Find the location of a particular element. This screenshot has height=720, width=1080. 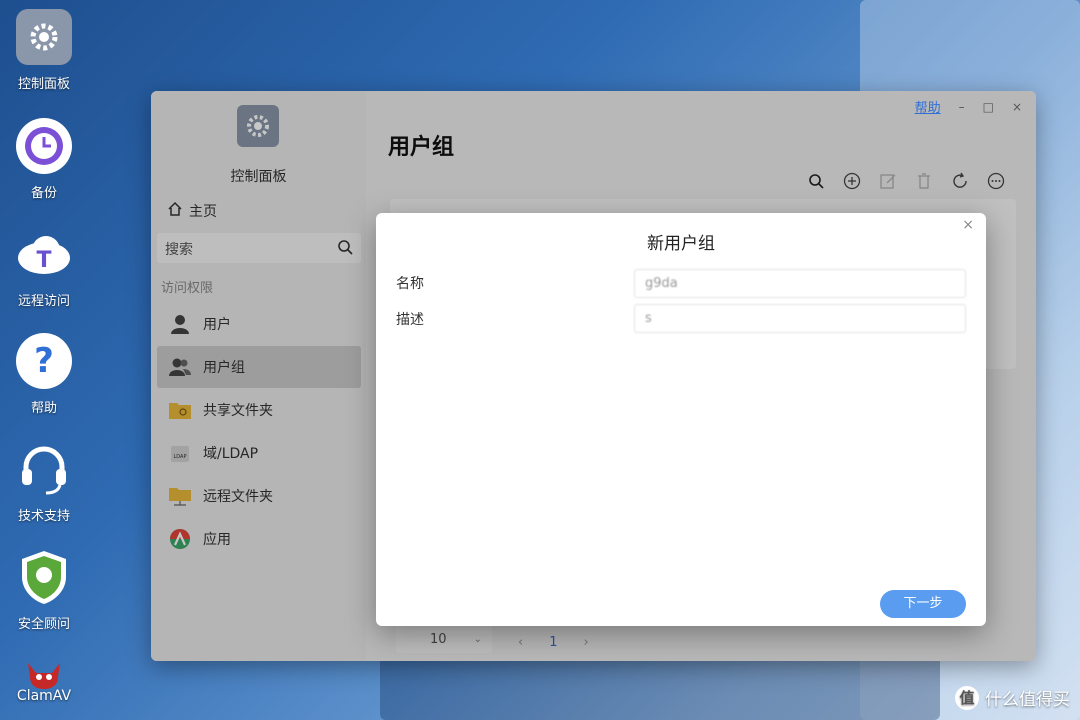

dialog-title: 新用户组 is located at coordinates (681, 244).